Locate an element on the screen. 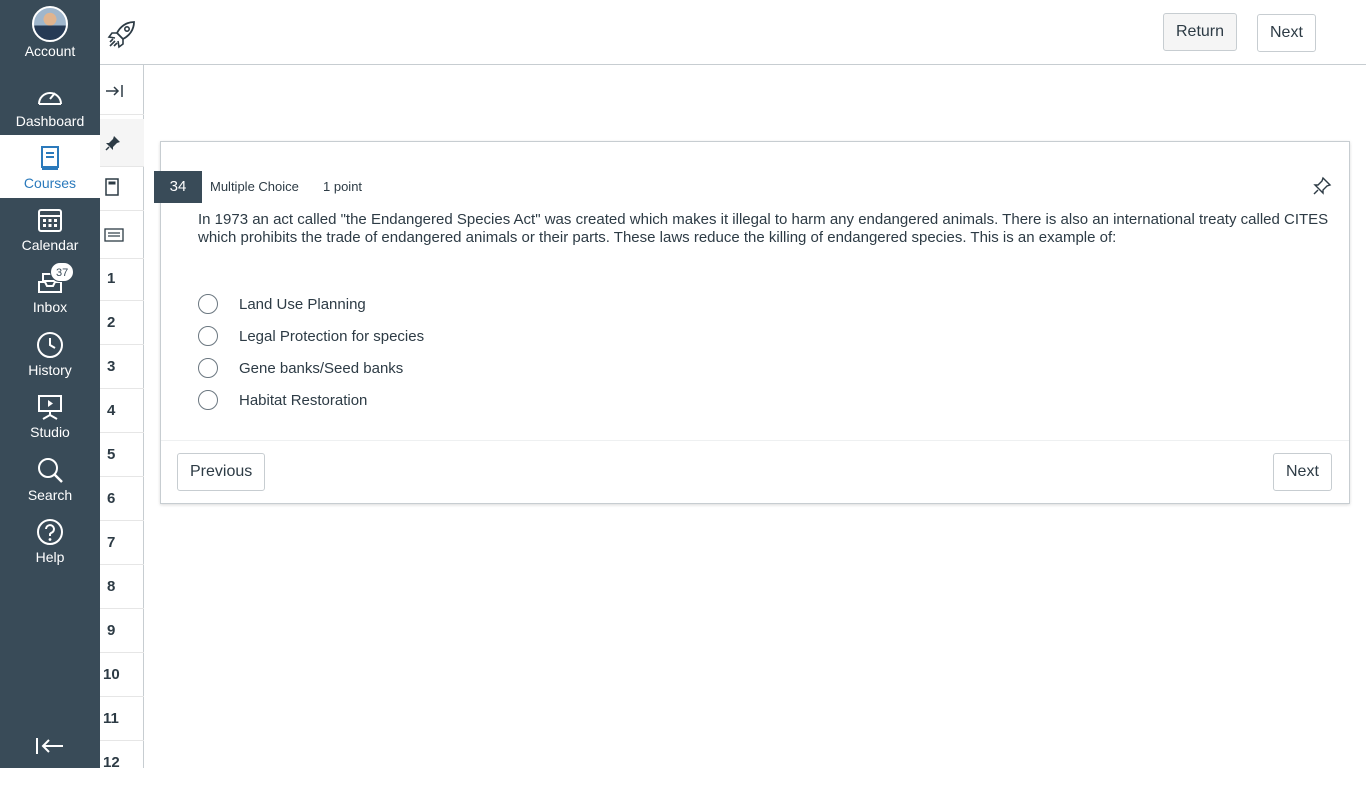  answer-option: Legal Protection for species is located at coordinates (311, 336).